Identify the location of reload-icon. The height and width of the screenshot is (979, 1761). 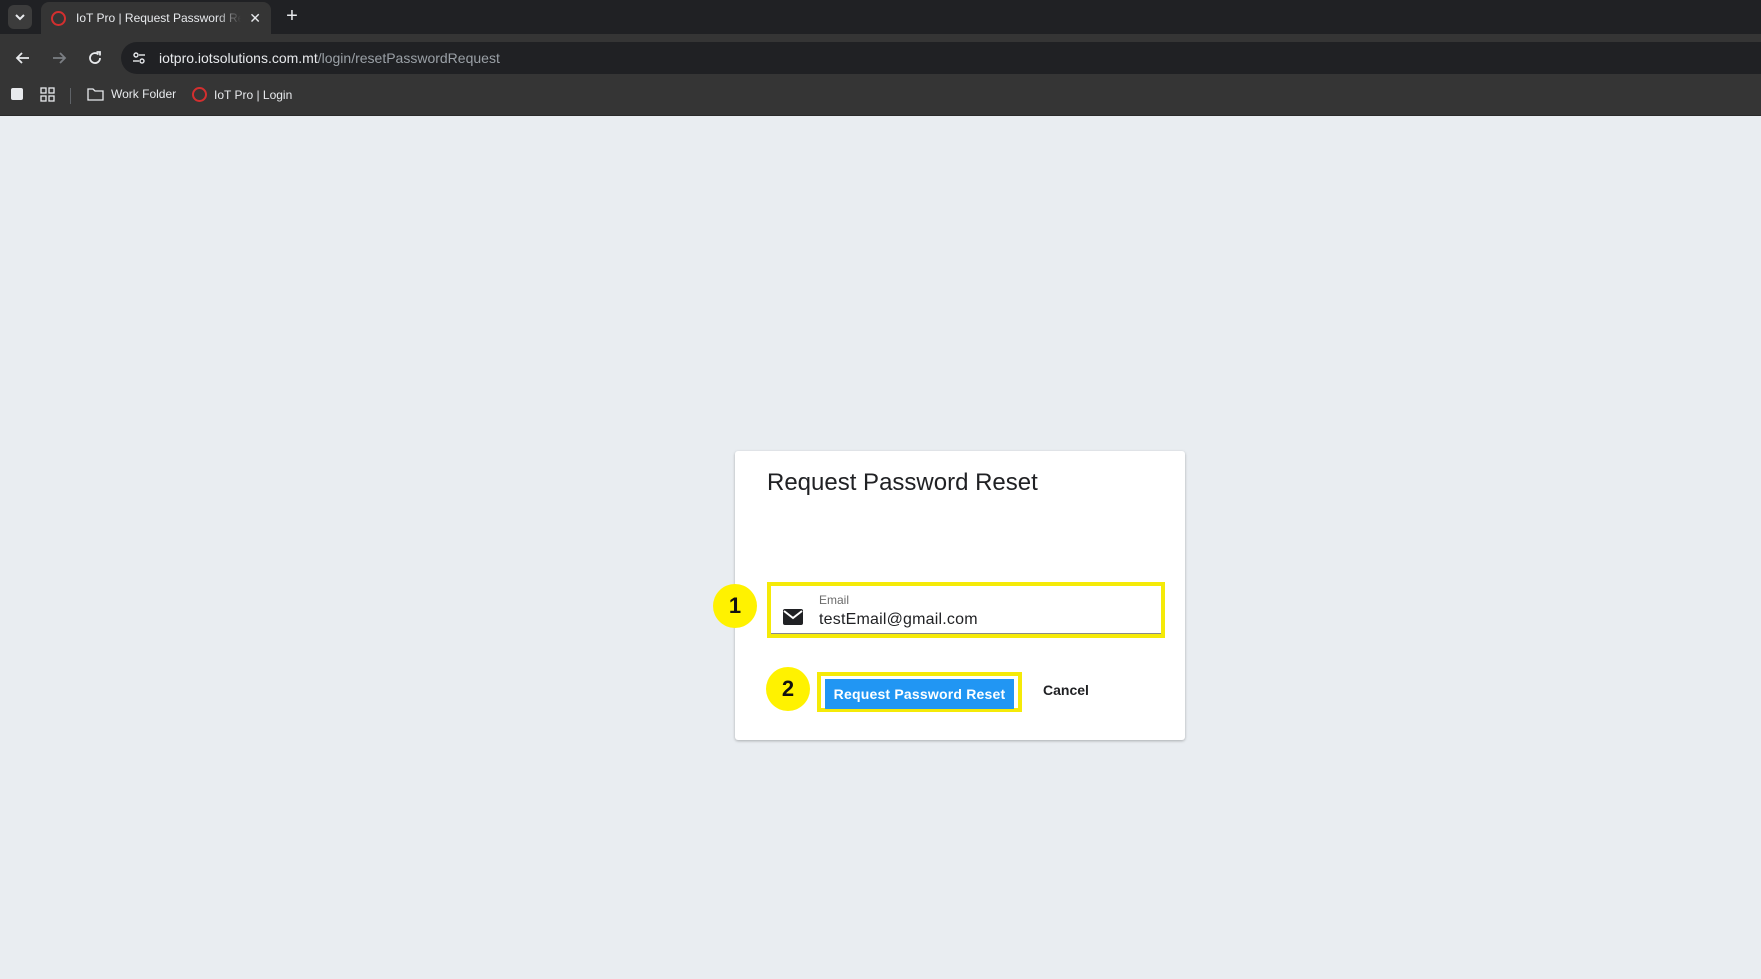
(95, 57).